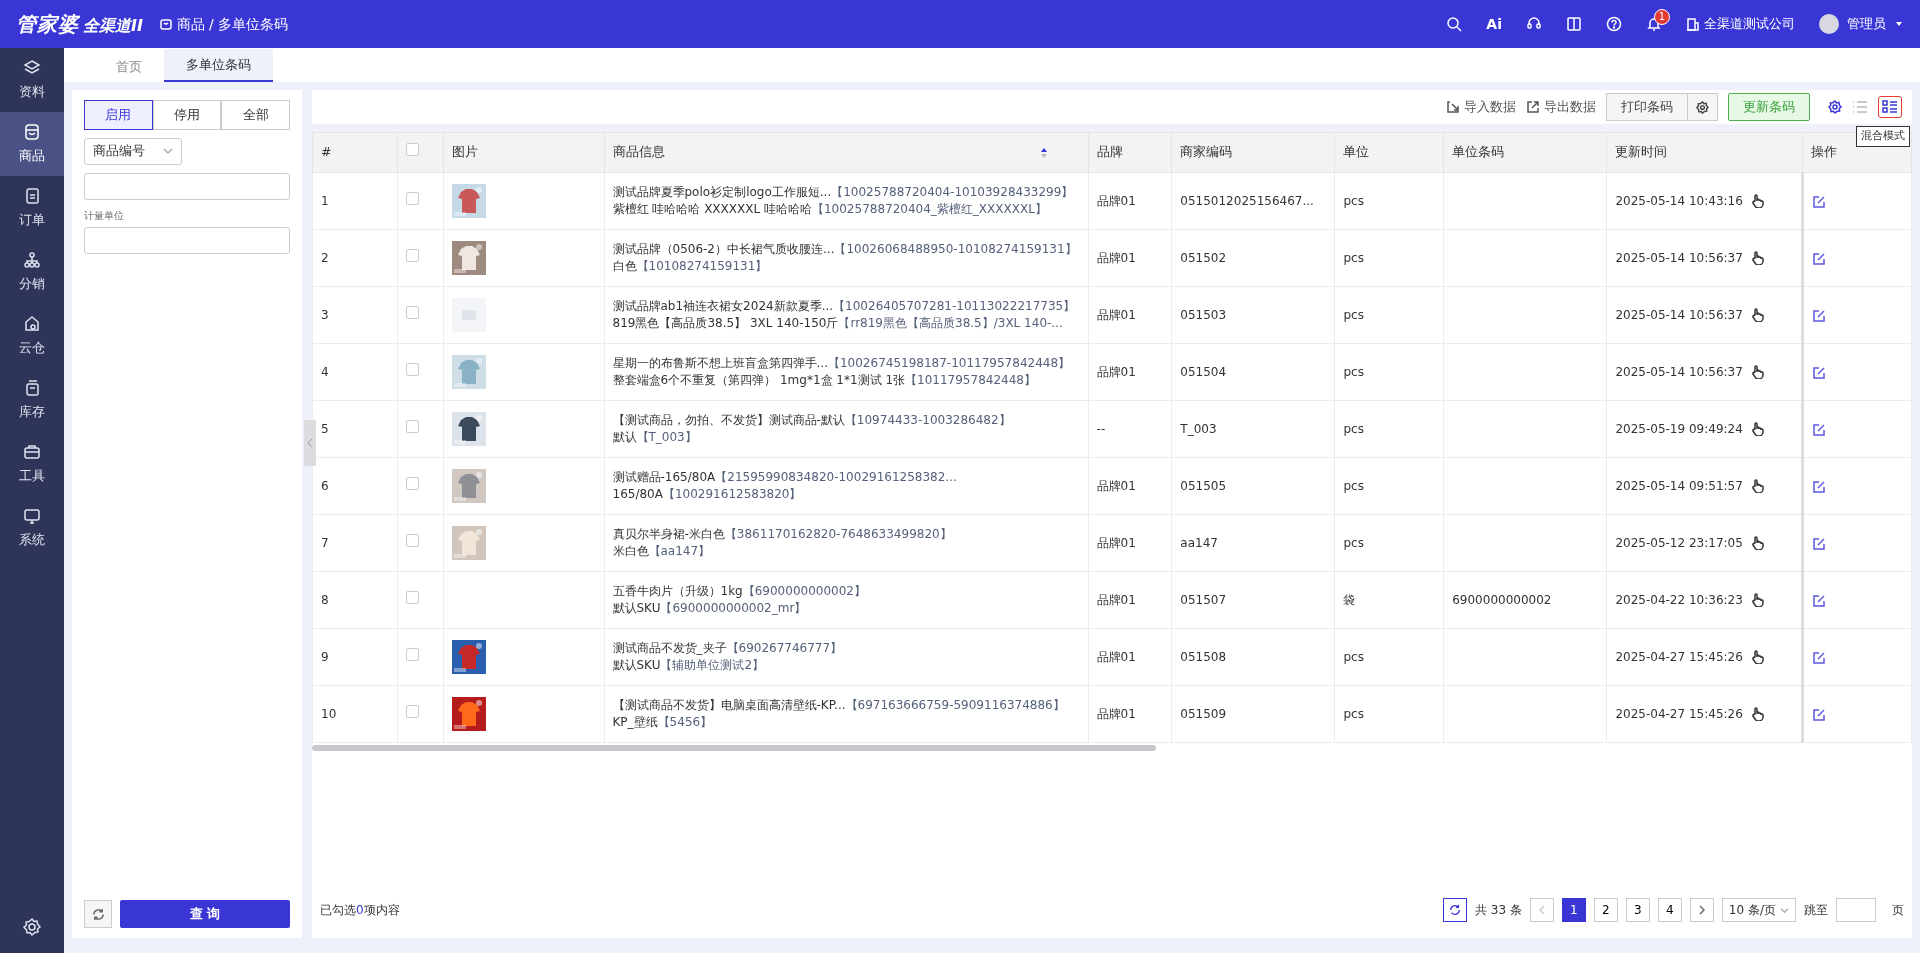  I want to click on search-field, so click(187, 186).